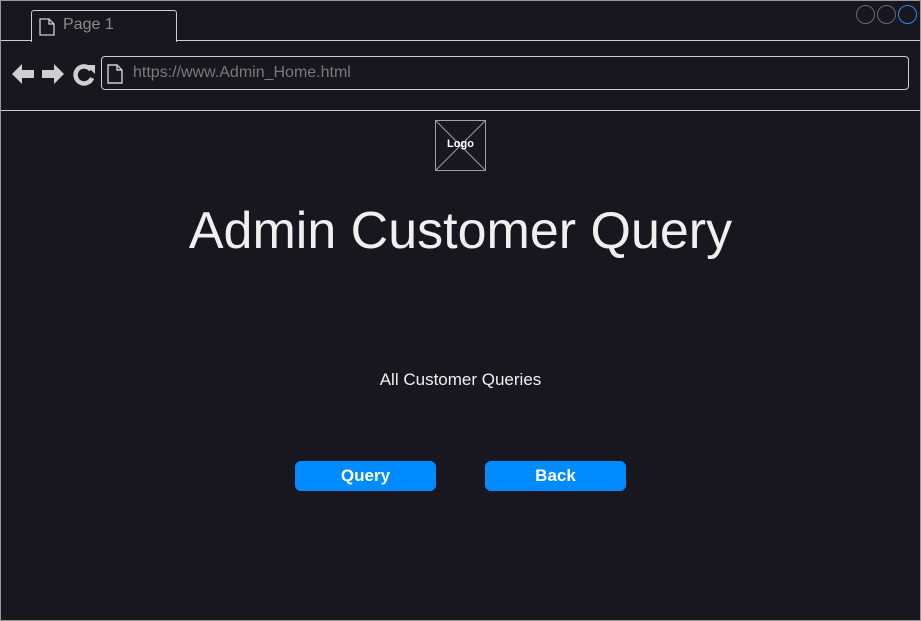 Image resolution: width=921 pixels, height=621 pixels. What do you see at coordinates (23, 74) in the screenshot?
I see `arrow-left-icon` at bounding box center [23, 74].